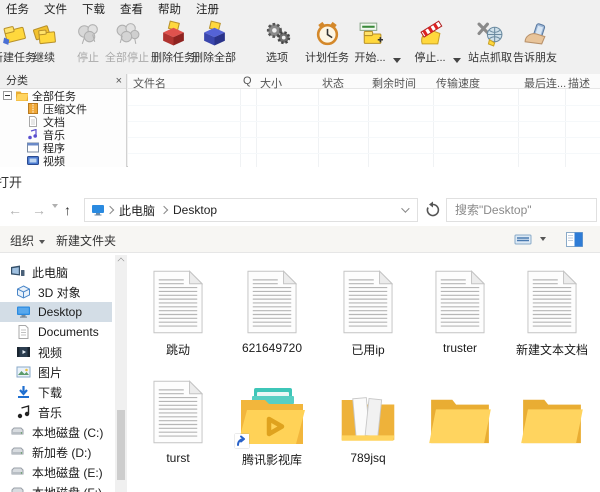 The height and width of the screenshot is (492, 600). Describe the element at coordinates (271, 83) in the screenshot. I see `column-size: 大小` at that location.